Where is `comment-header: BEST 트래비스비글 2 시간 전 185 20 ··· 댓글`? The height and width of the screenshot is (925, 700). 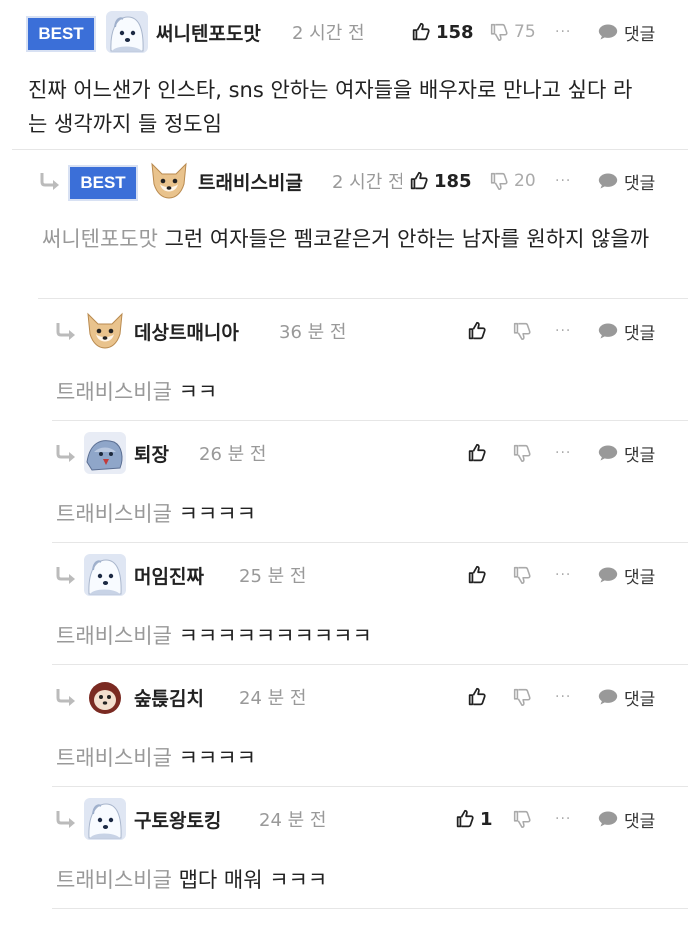
comment-header: BEST 트래비스비글 2 시간 전 185 20 ··· 댓글 is located at coordinates (350, 181).